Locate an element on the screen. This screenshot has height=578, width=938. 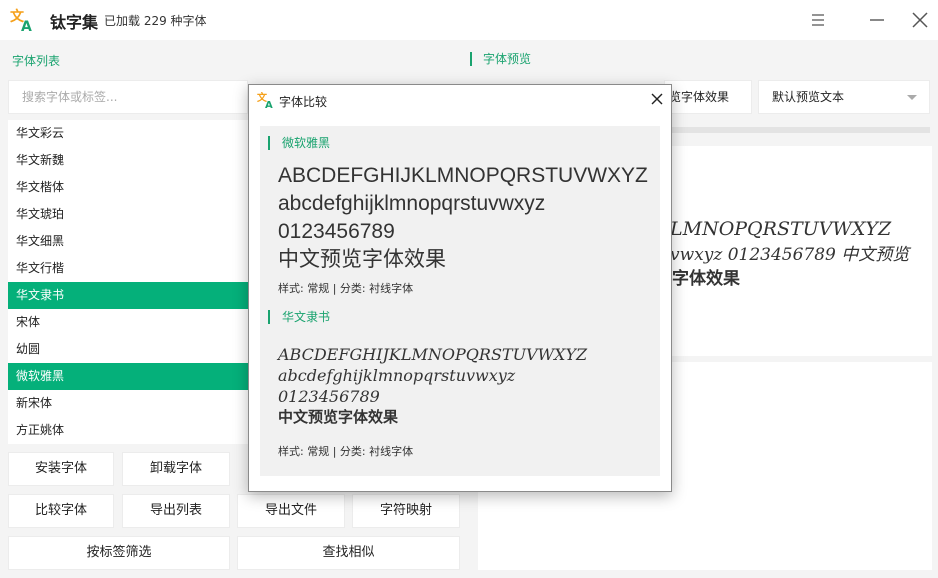
loaded-count: 已加载 229 种字体 is located at coordinates (155, 21).